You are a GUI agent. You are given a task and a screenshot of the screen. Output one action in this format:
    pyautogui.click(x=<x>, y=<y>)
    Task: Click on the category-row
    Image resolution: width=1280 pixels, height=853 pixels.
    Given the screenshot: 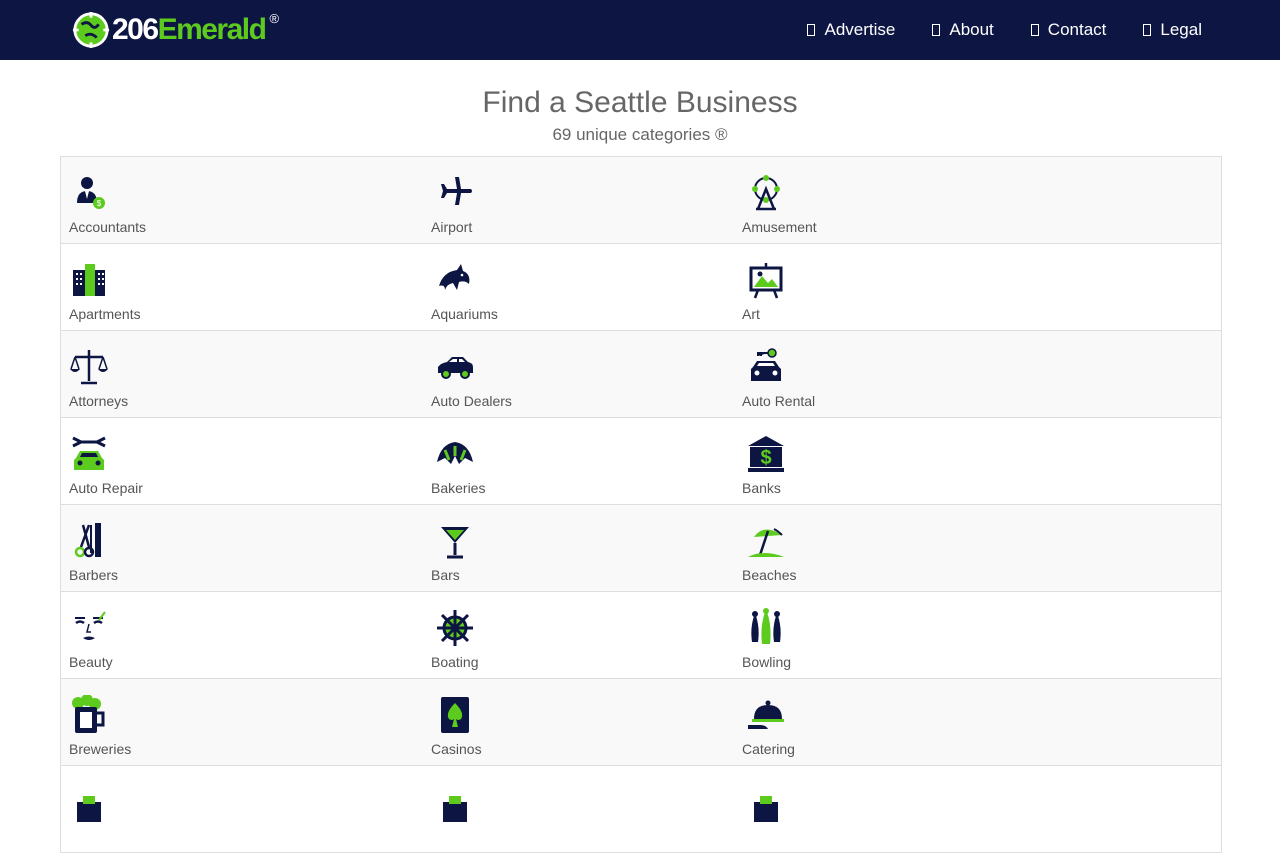 What is the action you would take?
    pyautogui.click(x=641, y=809)
    